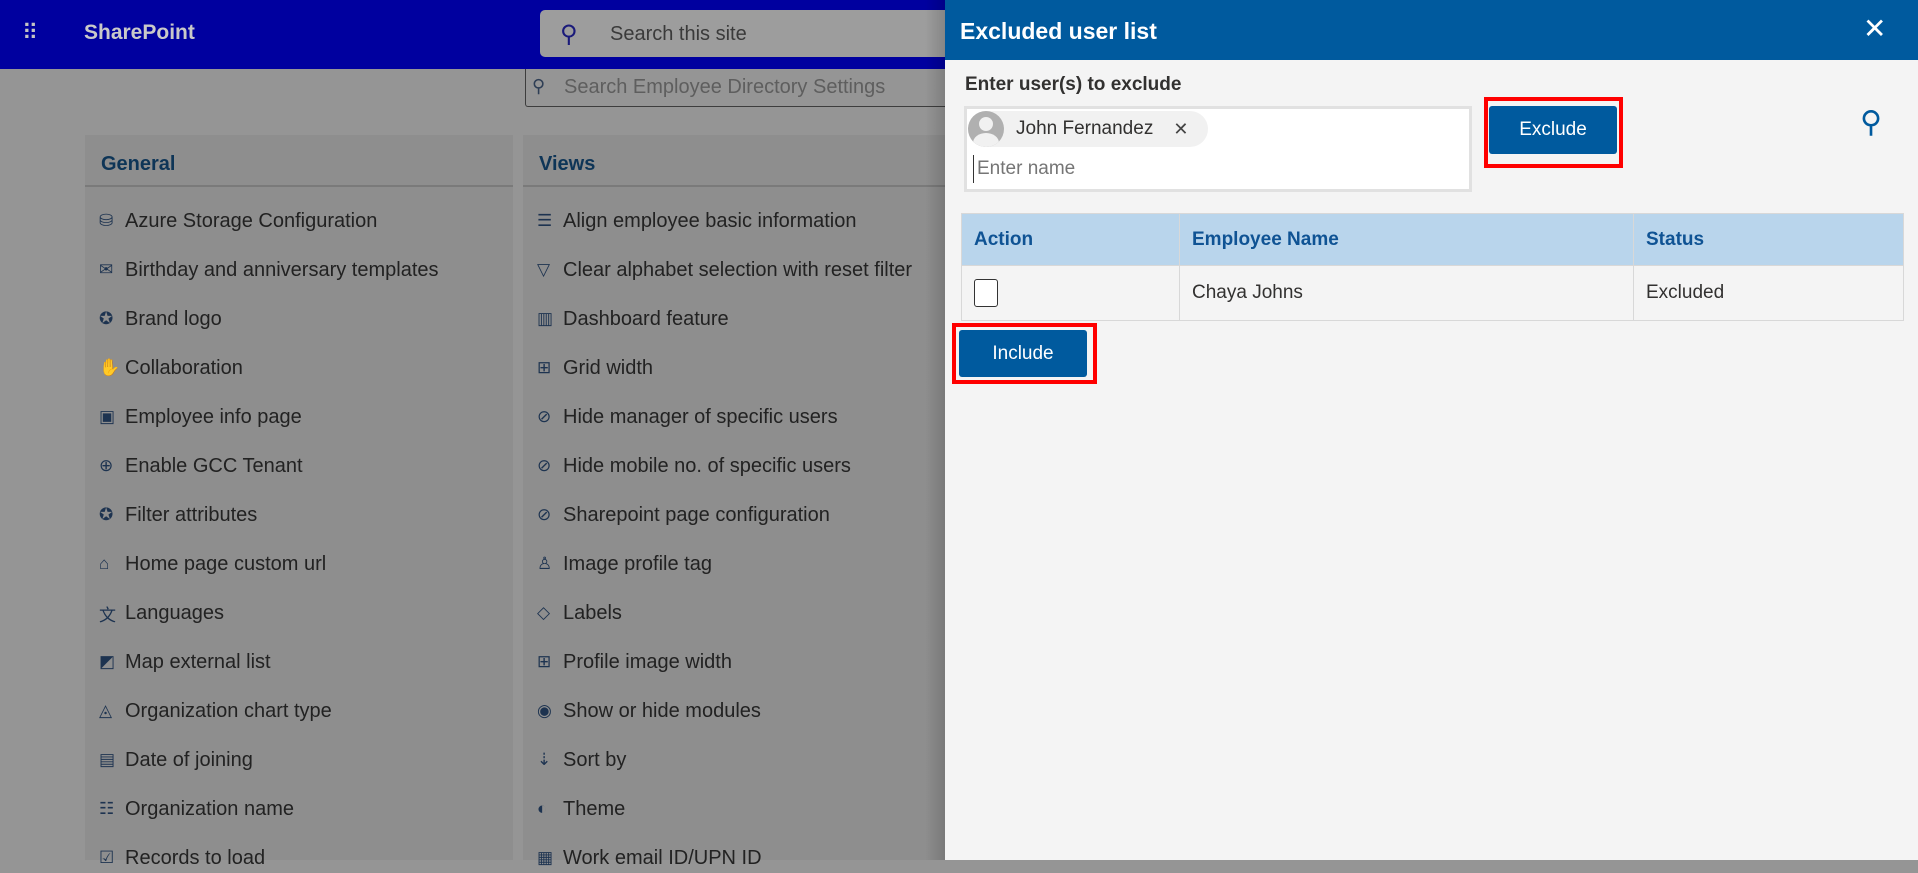 The image size is (1918, 873). Describe the element at coordinates (106, 465) in the screenshot. I see `globe-icon: ⊕` at that location.